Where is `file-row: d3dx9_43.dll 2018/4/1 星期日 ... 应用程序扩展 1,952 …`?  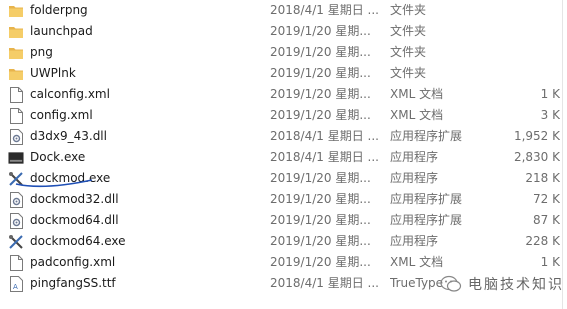 file-row: d3dx9_43.dll 2018/4/1 星期日 ... 应用程序扩展 1,952 … is located at coordinates (283, 136).